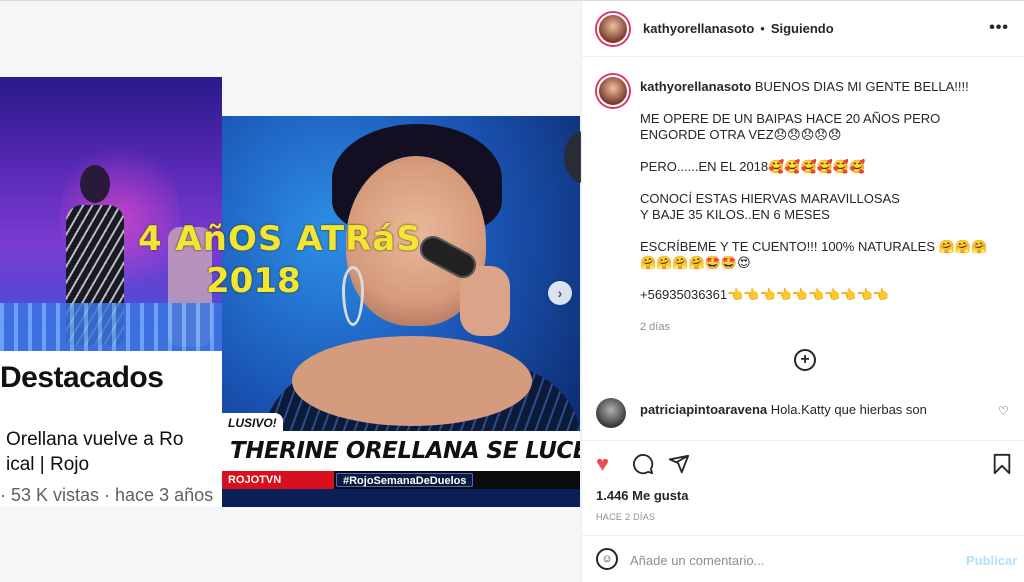  Describe the element at coordinates (401, 451) in the screenshot. I see `tv-headline: THERINE ORELLANA SE LUCE CON GRAN` at that location.